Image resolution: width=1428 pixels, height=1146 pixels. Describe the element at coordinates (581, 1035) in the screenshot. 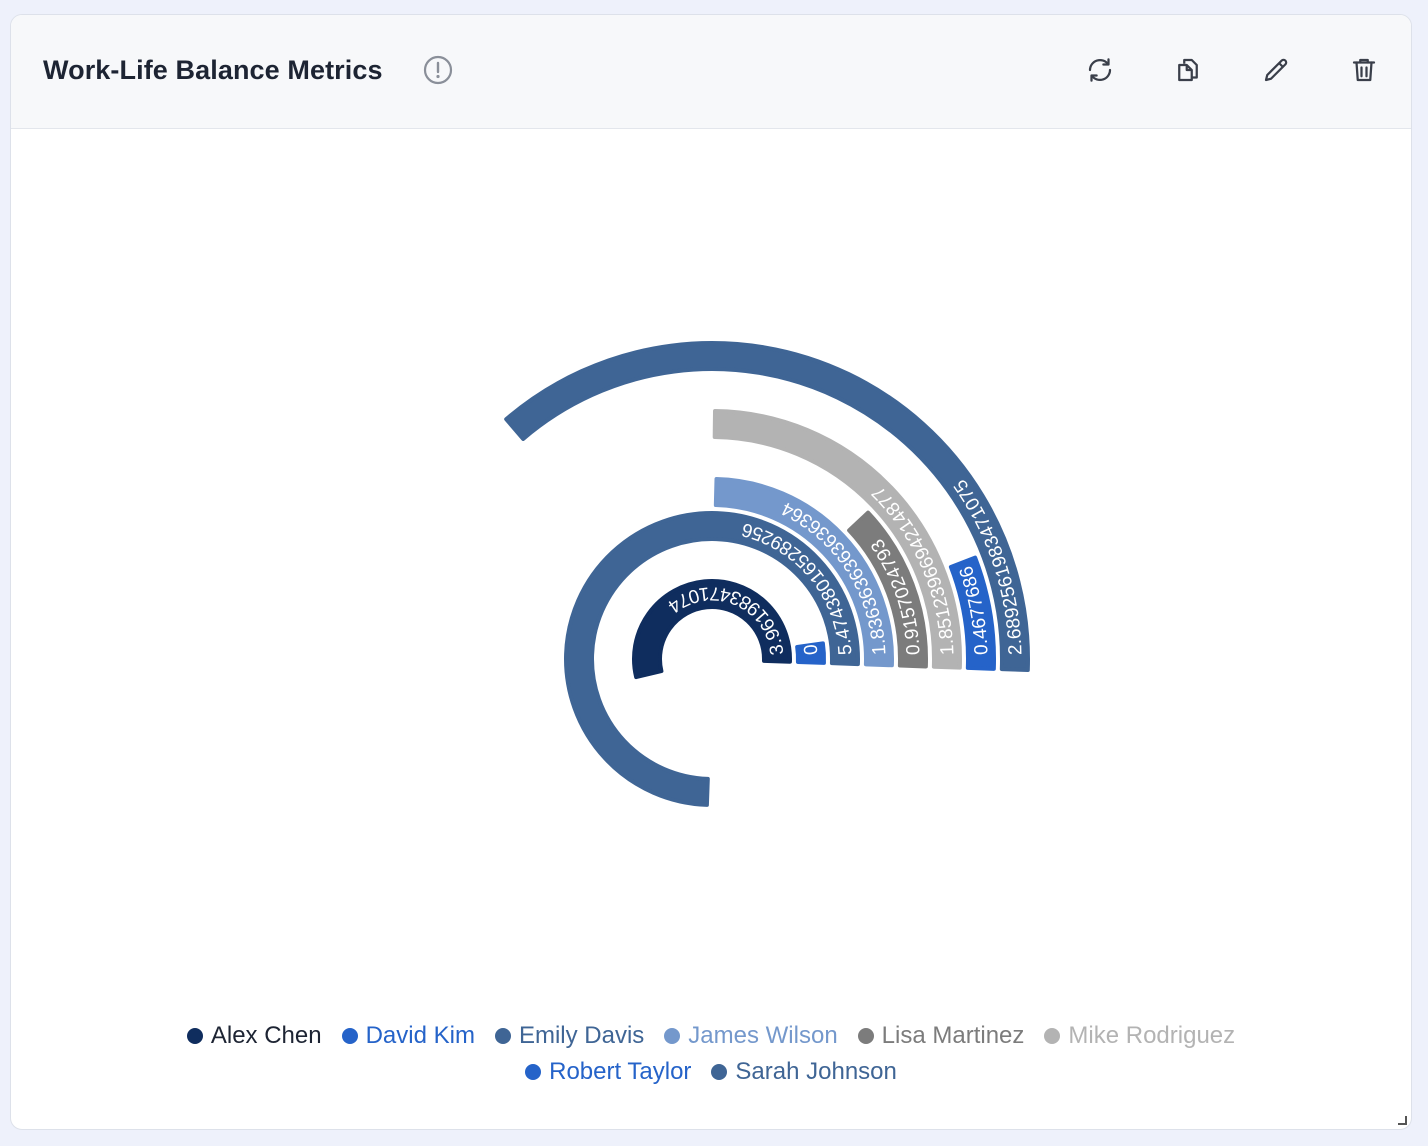

I see `legend-label: Emily Davis` at that location.